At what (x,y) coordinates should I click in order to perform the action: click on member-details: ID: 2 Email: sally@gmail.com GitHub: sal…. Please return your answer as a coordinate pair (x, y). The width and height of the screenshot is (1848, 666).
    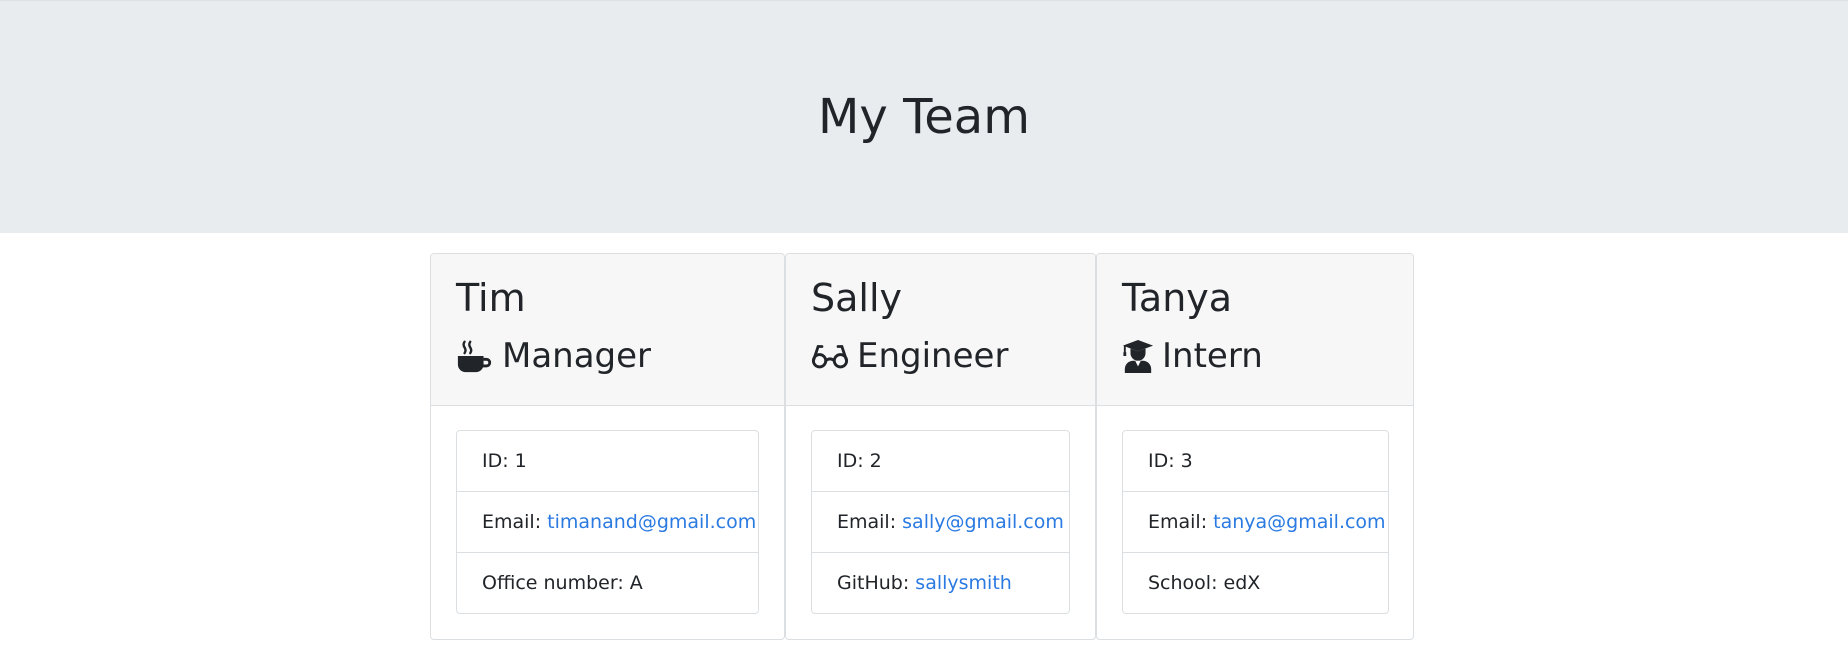
    Looking at the image, I should click on (940, 522).